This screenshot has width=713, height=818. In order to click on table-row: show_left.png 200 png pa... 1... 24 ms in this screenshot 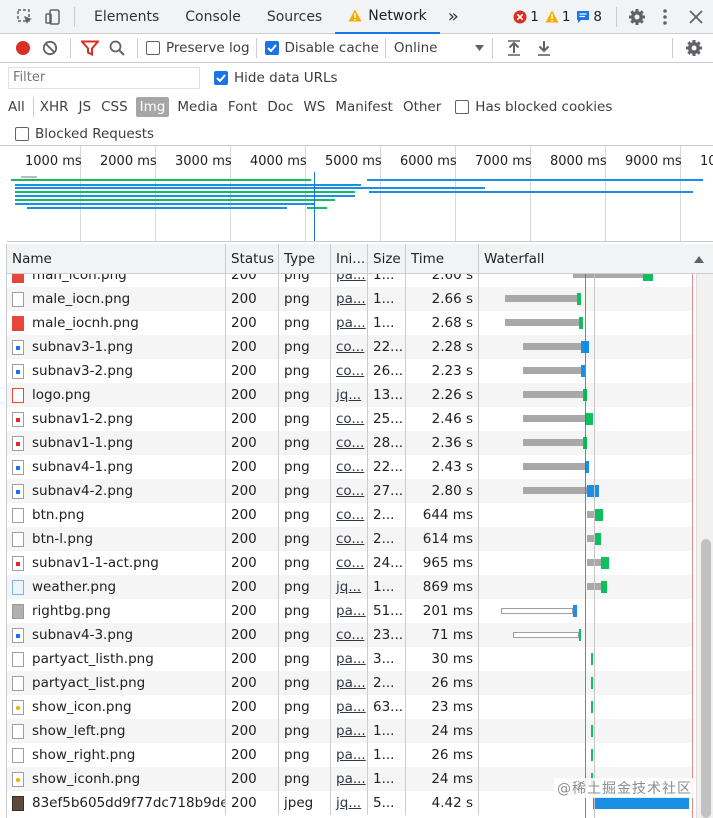, I will do `click(350, 731)`.